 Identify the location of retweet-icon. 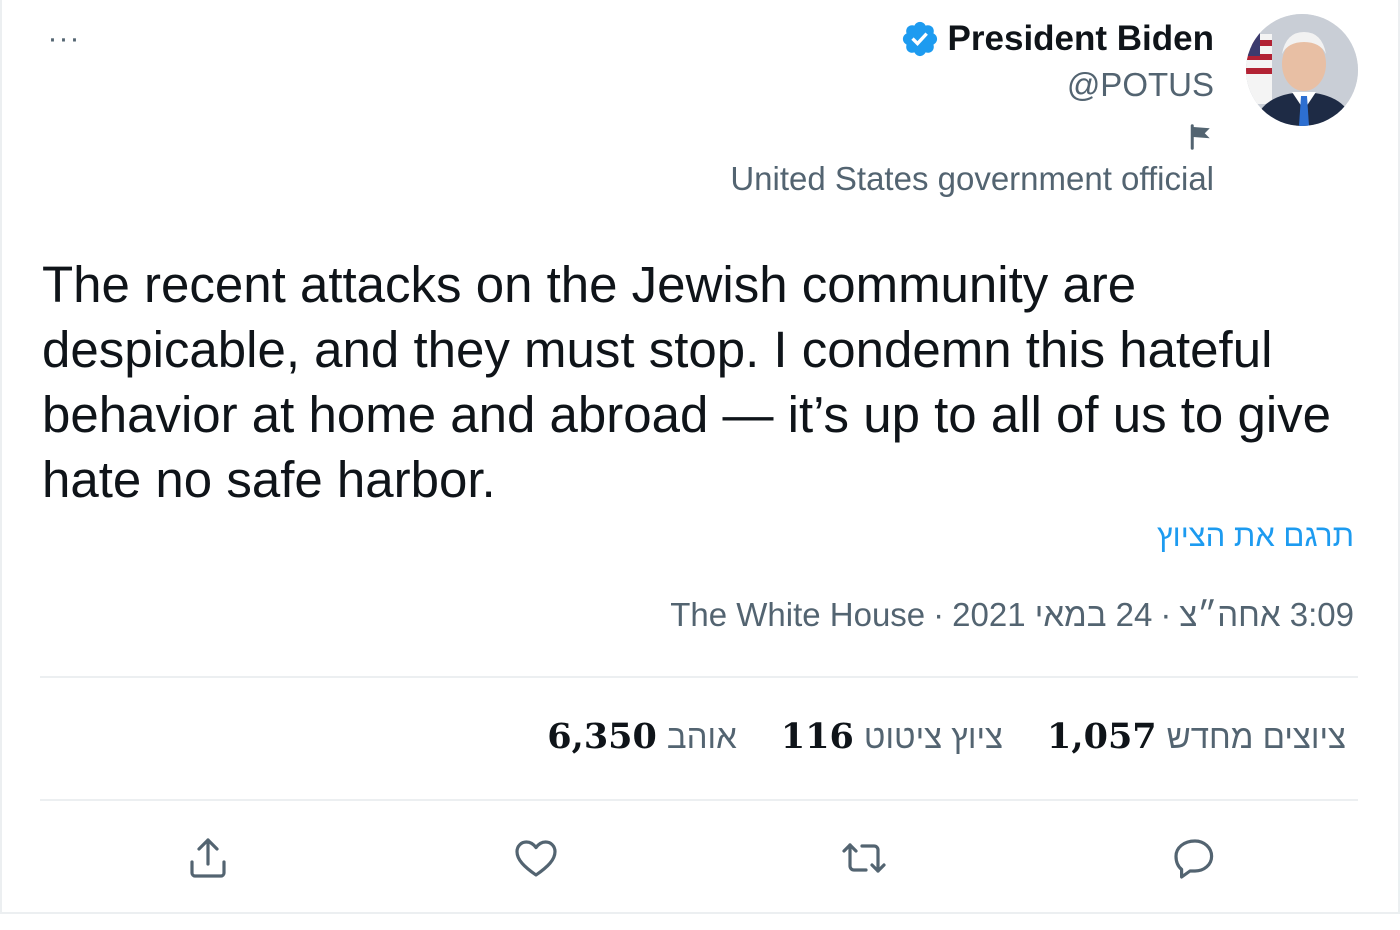
(864, 858).